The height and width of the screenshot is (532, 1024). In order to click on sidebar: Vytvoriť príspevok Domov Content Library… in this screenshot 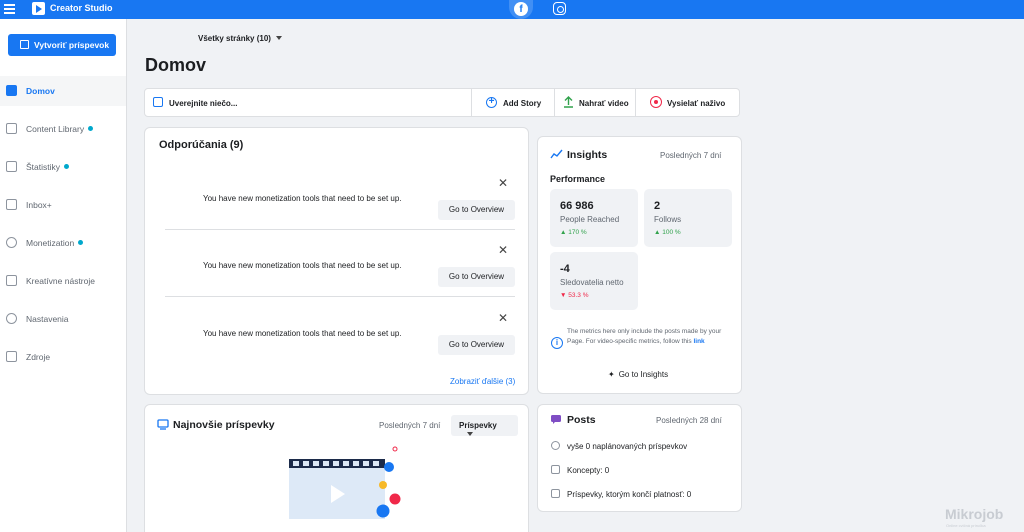, I will do `click(63, 275)`.